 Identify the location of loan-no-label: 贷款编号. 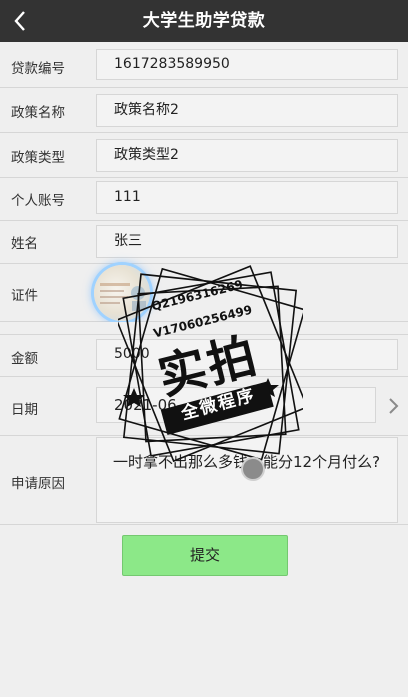
(38, 69).